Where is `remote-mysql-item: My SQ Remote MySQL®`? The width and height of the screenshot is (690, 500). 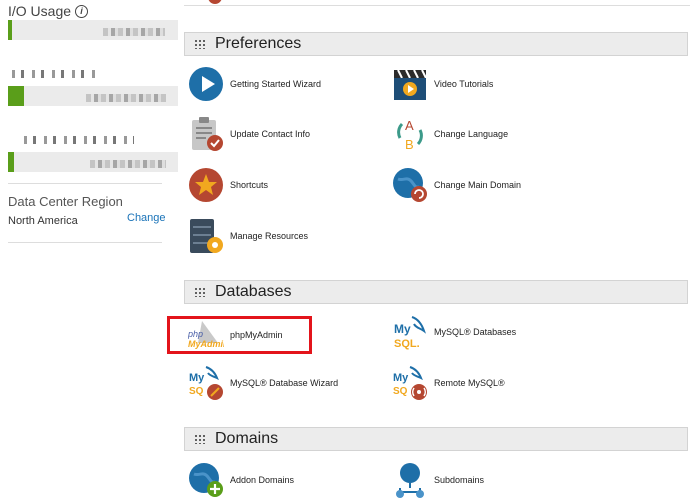 remote-mysql-item: My SQ Remote MySQL® is located at coordinates (448, 383).